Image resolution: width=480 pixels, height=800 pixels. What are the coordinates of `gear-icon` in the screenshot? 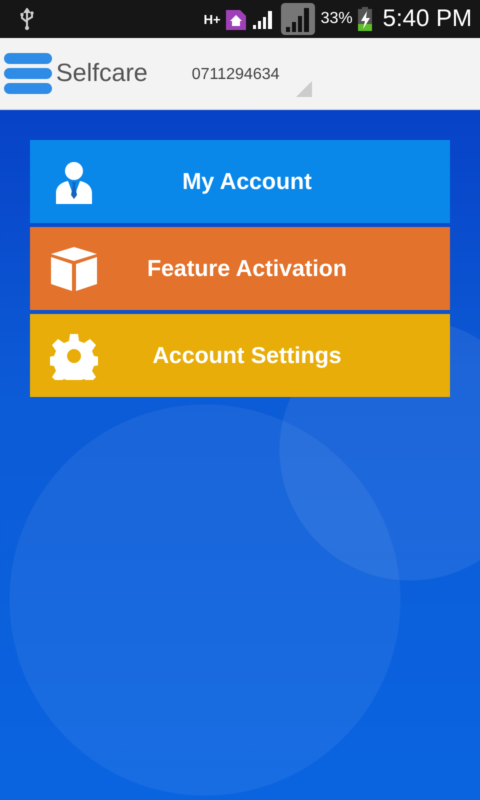 It's located at (74, 356).